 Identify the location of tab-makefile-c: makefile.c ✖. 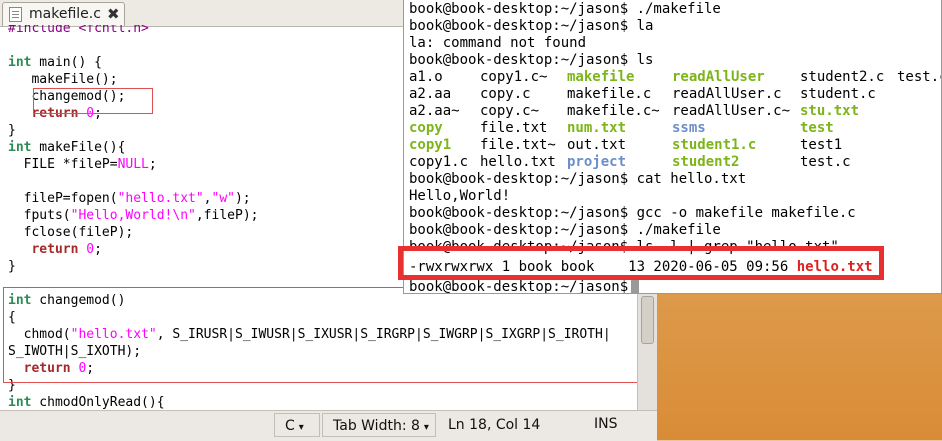
(63, 14).